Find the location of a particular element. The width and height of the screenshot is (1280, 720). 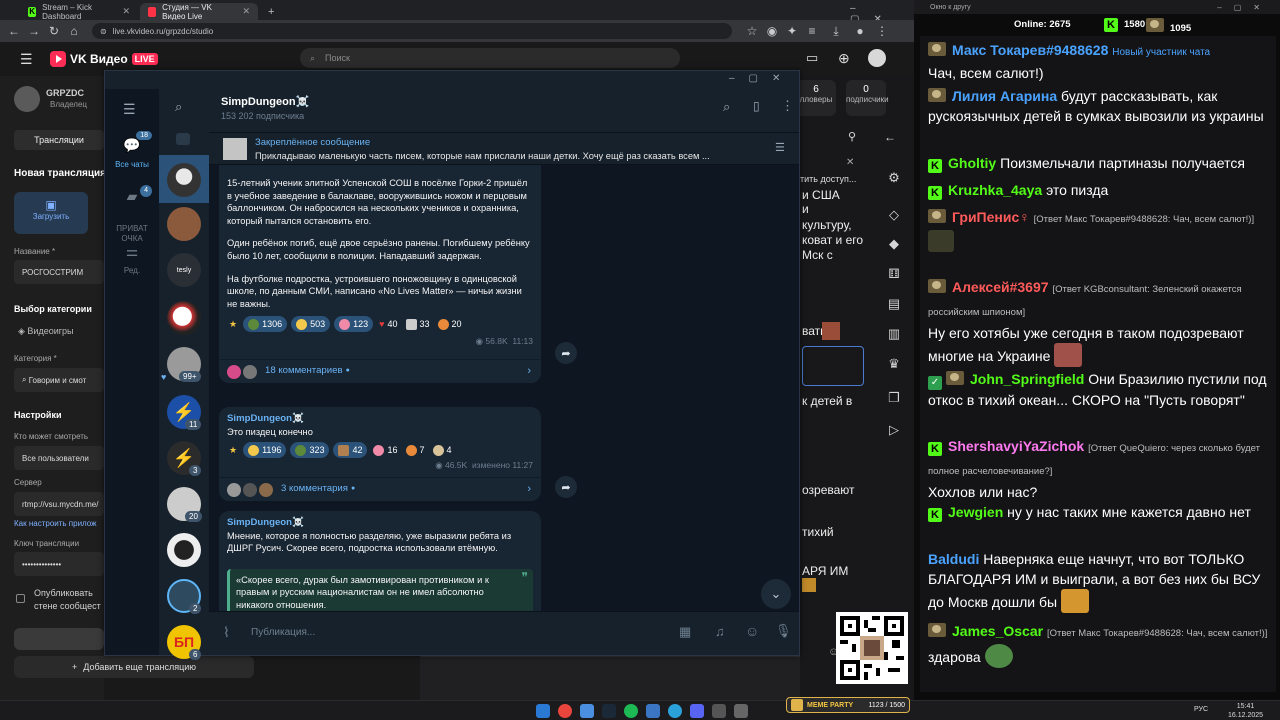

upload-button: ▣ Загрузить is located at coordinates (51, 213).